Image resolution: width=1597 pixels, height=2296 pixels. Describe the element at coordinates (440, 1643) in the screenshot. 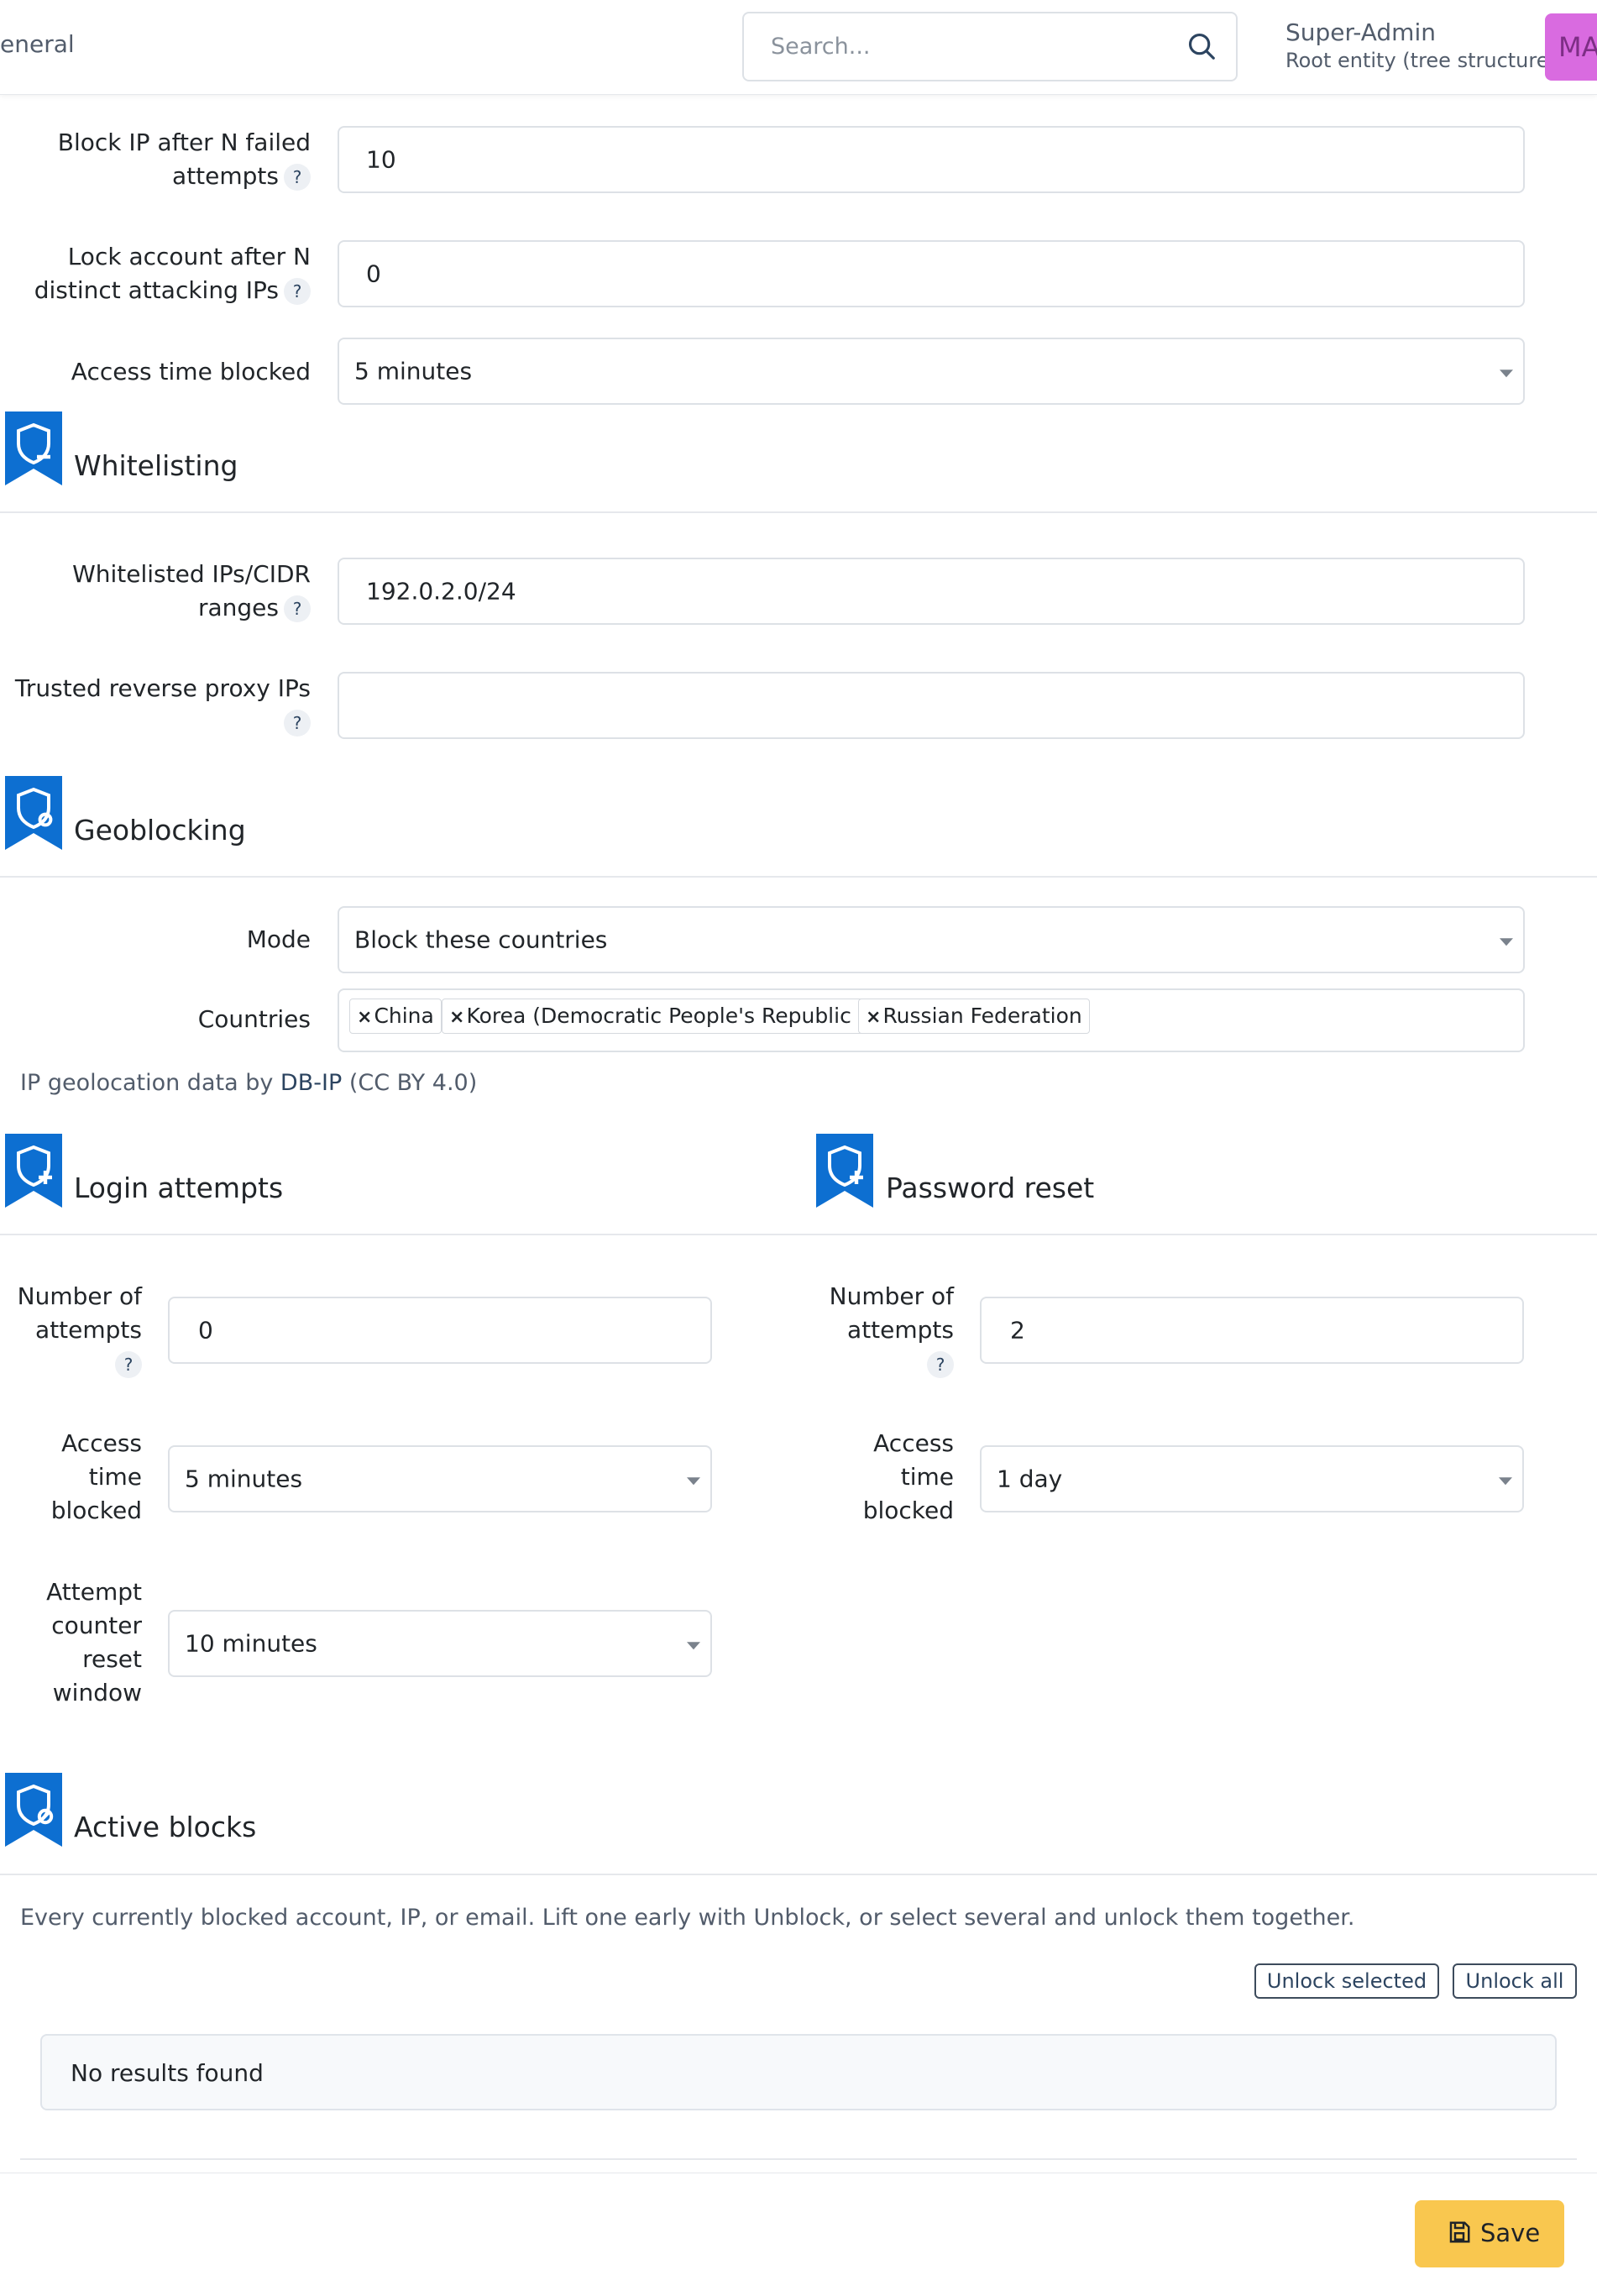

I see `attempt-reset-window-select: 10 minutes` at that location.